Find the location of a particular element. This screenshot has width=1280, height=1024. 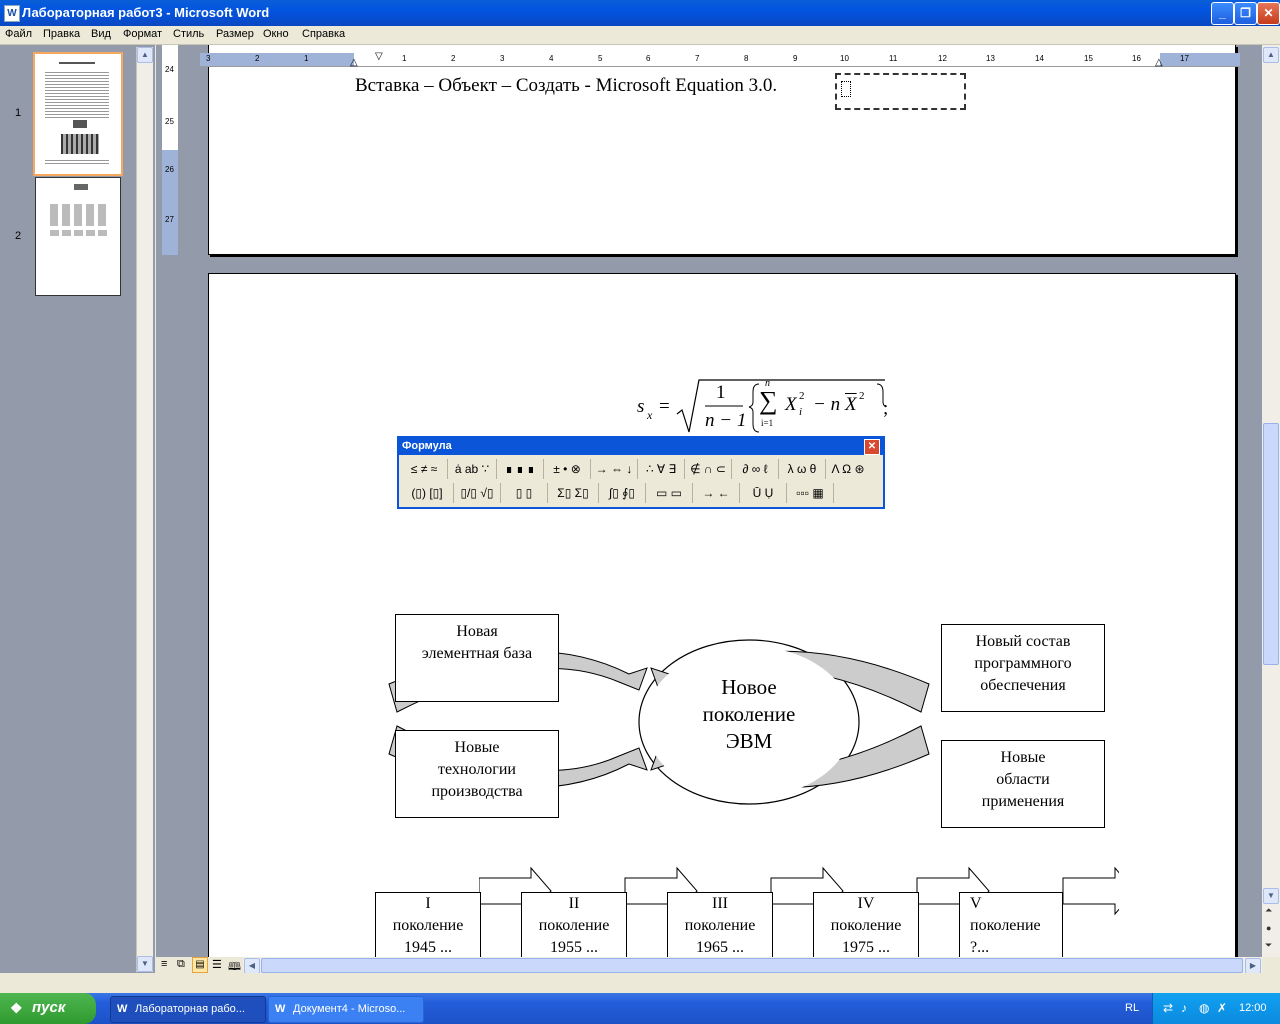

box-line: применения is located at coordinates (1023, 801).